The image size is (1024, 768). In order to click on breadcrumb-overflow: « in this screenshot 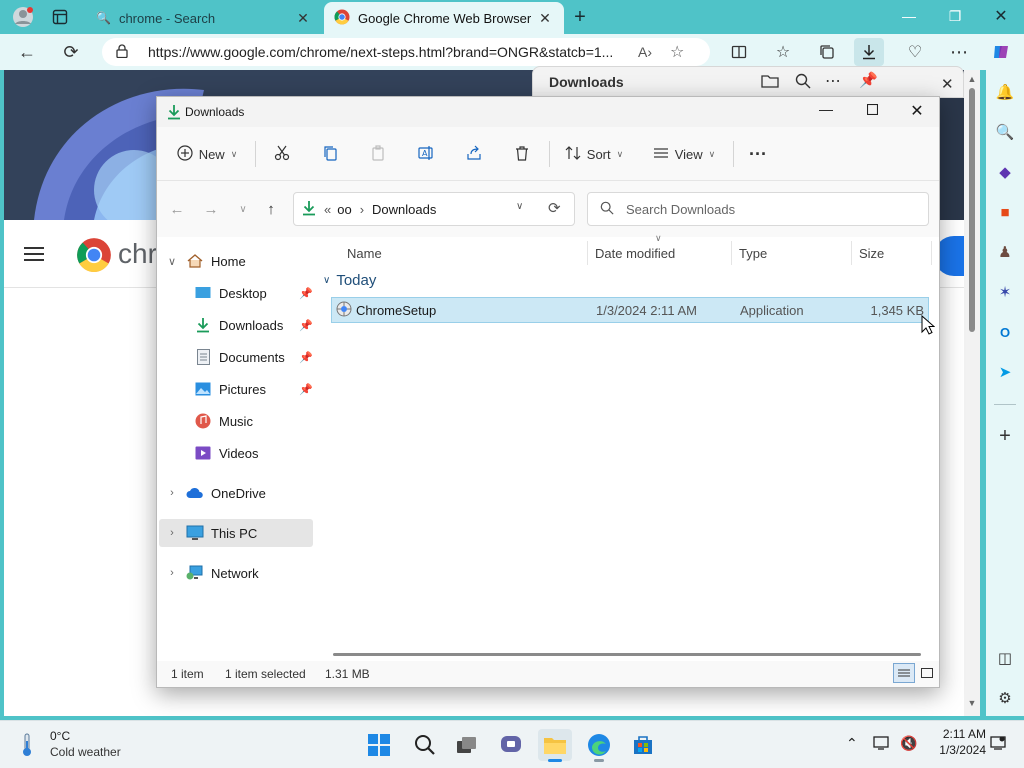, I will do `click(327, 209)`.